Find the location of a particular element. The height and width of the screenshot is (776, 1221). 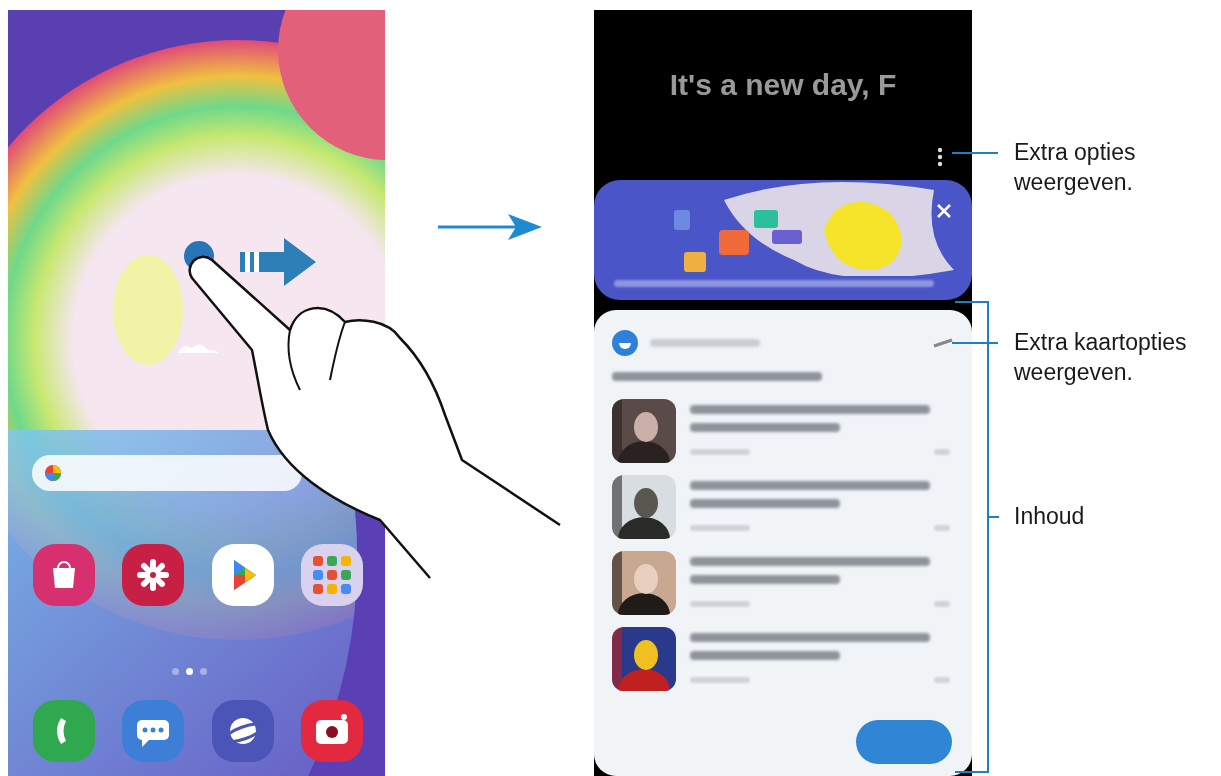

arrow-icon is located at coordinates (490, 227).